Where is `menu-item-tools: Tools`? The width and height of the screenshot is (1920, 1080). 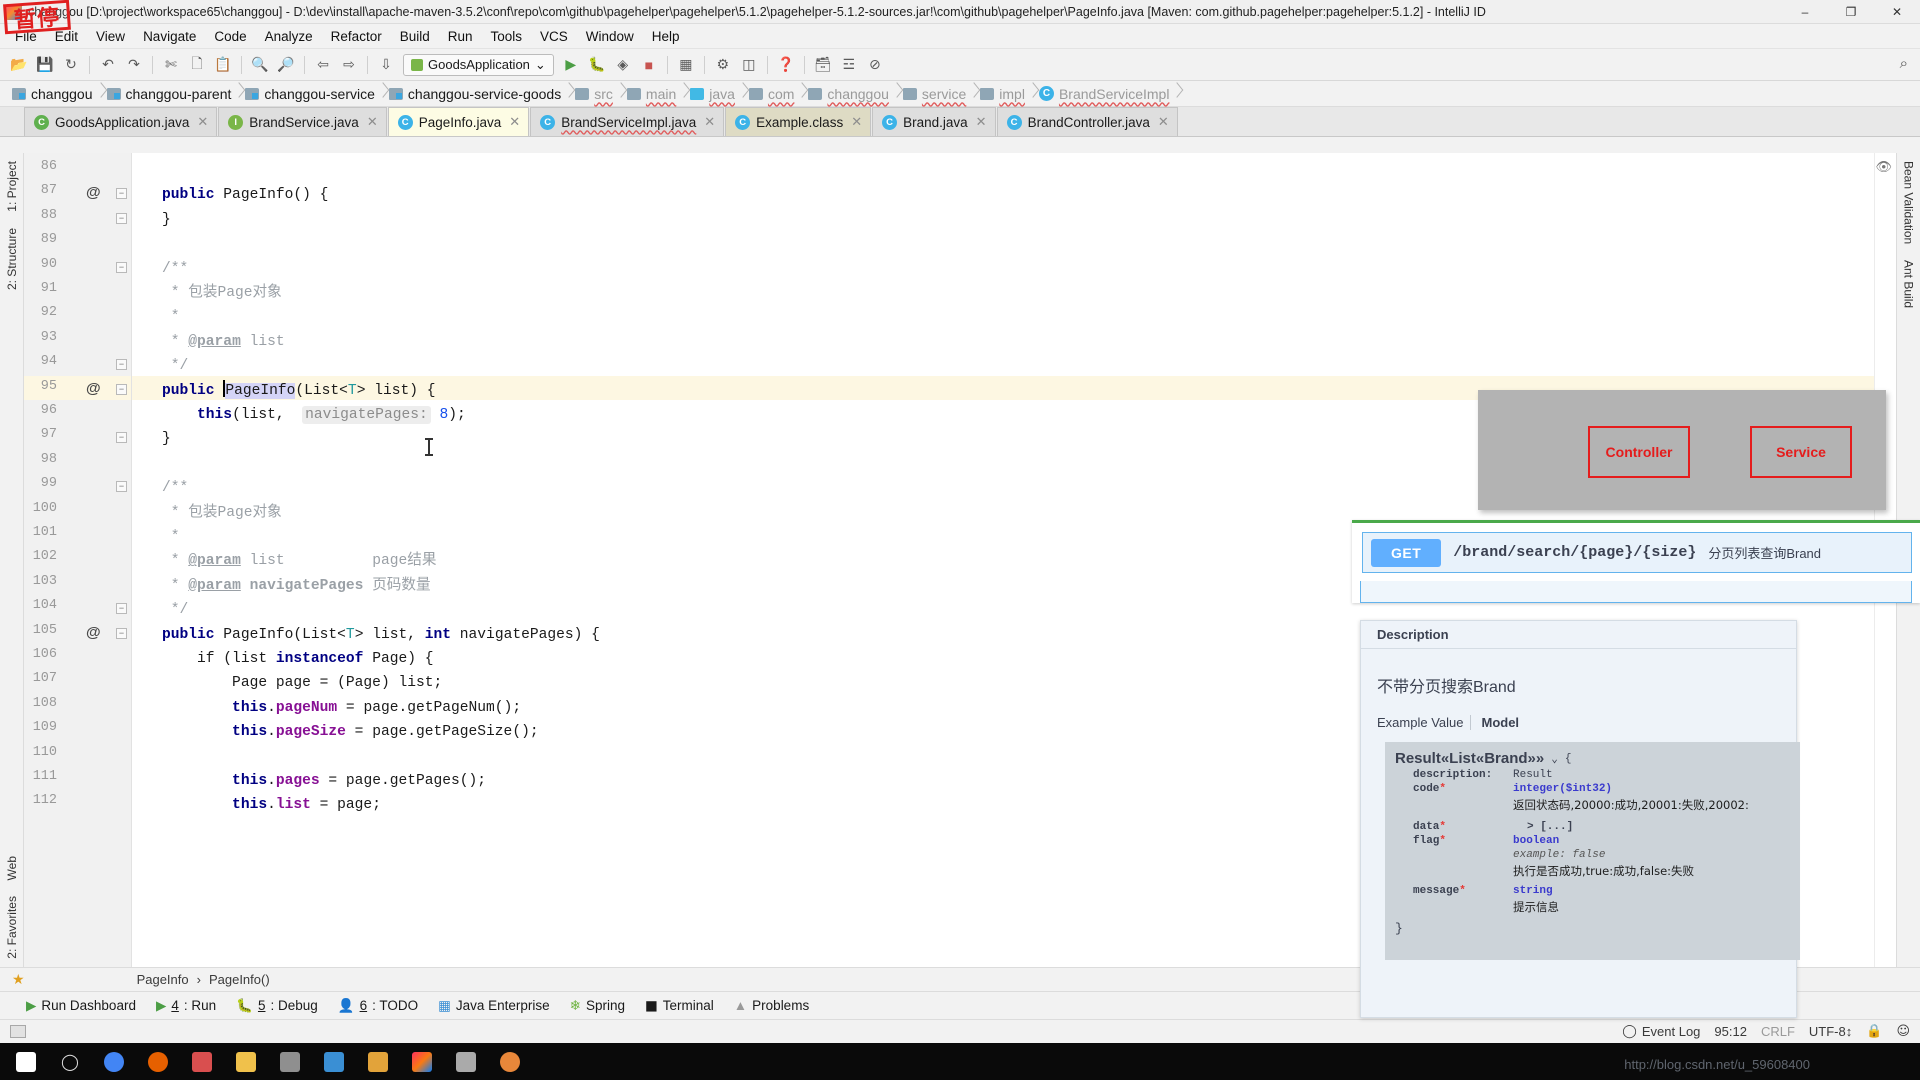 menu-item-tools: Tools is located at coordinates (507, 36).